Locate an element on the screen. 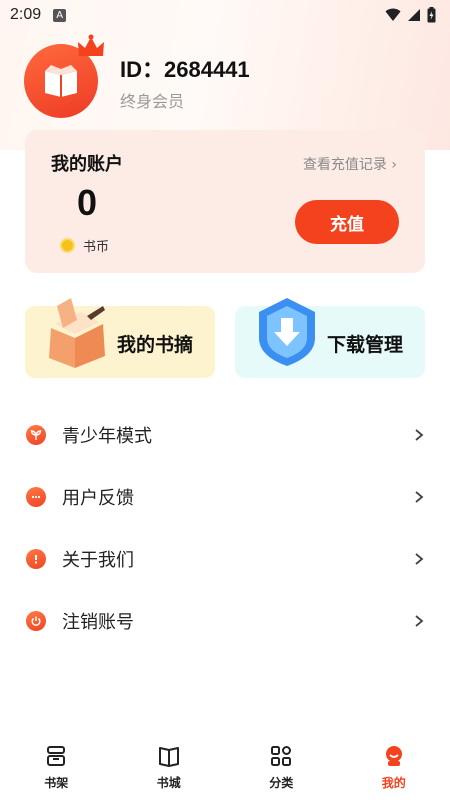 The height and width of the screenshot is (800, 450). battery-icon is located at coordinates (431, 15).